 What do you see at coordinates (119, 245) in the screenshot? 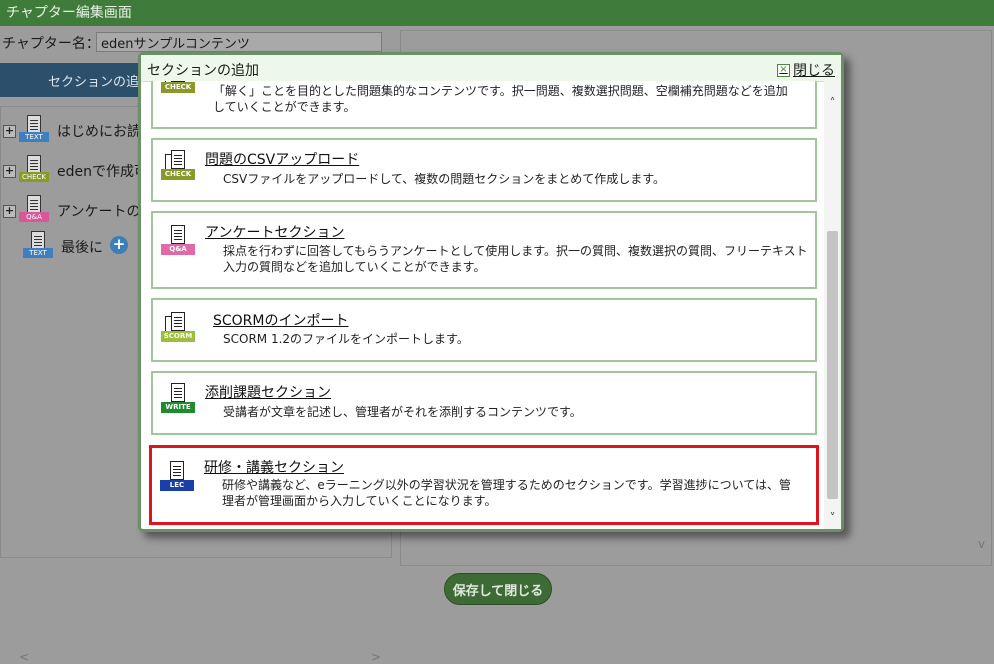
I see `add-circle-icon: +` at bounding box center [119, 245].